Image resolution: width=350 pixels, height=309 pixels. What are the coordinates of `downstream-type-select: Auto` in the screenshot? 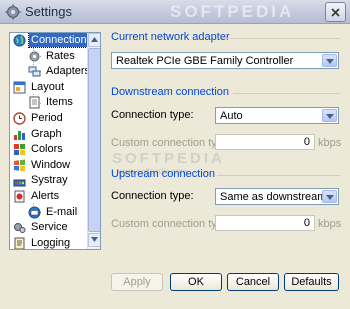 It's located at (277, 115).